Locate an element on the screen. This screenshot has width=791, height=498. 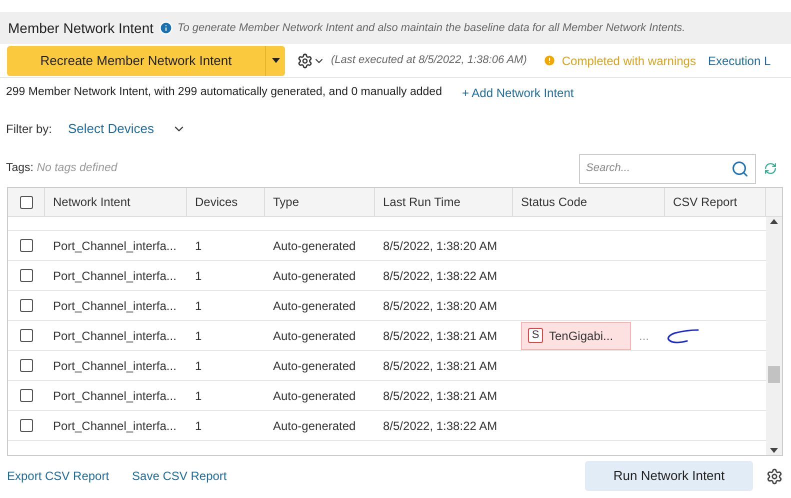
column-header: Type is located at coordinates (320, 202).